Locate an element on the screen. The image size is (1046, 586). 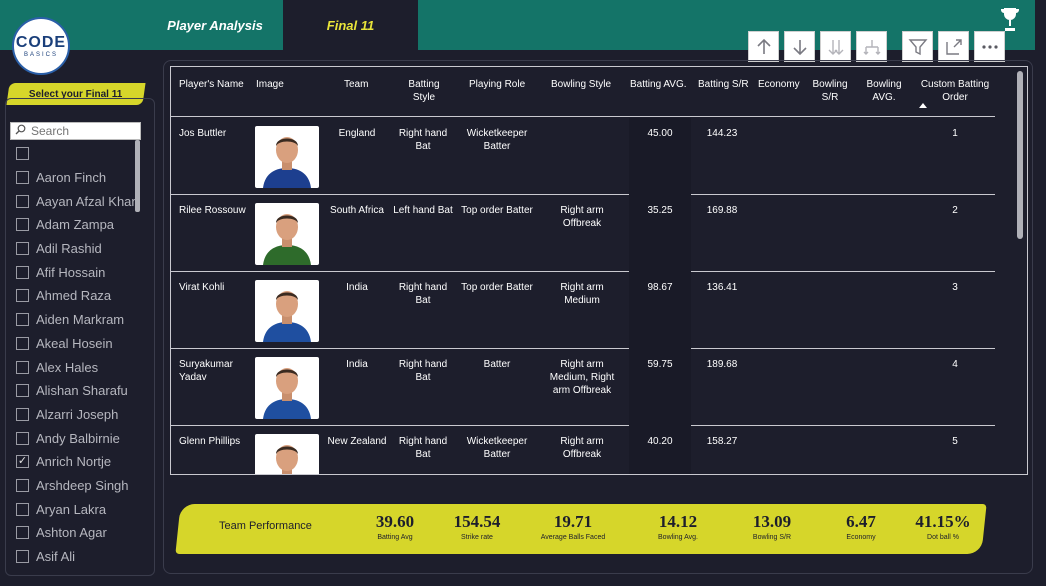
checkbox-checked: ✓ is located at coordinates (22, 462).